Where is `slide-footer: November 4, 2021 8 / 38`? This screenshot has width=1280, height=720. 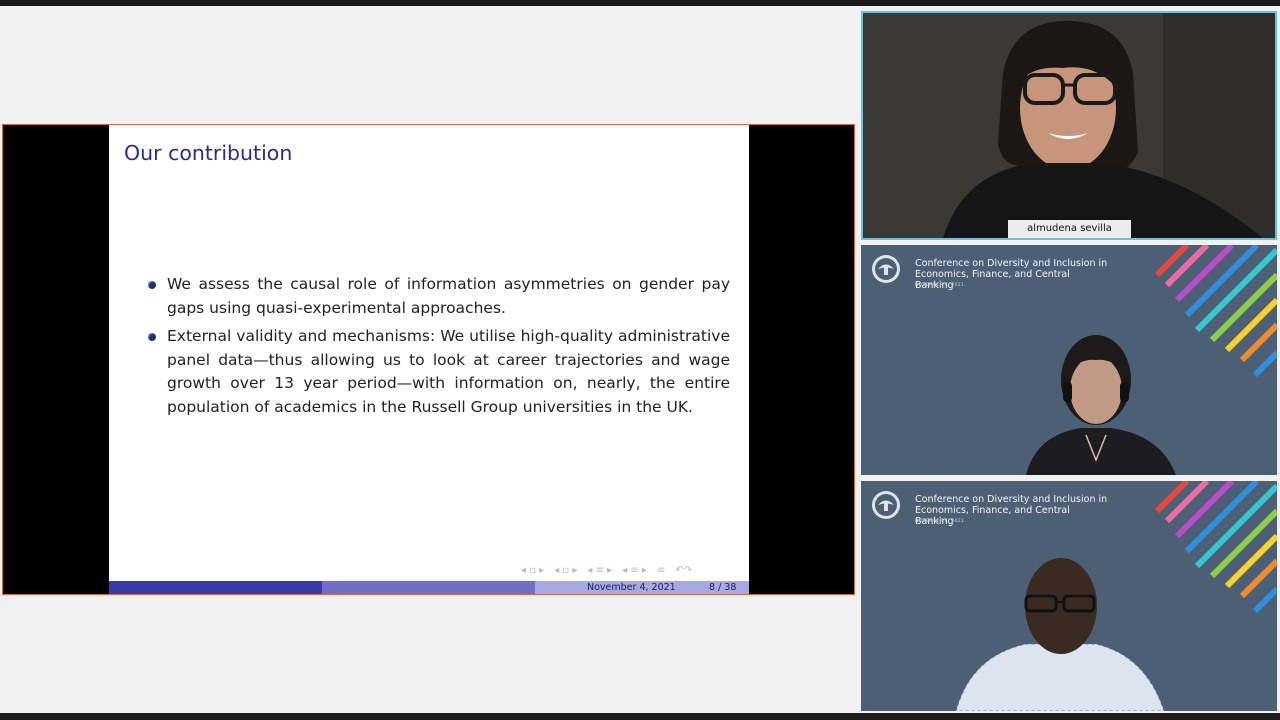
slide-footer: November 4, 2021 8 / 38 is located at coordinates (429, 587).